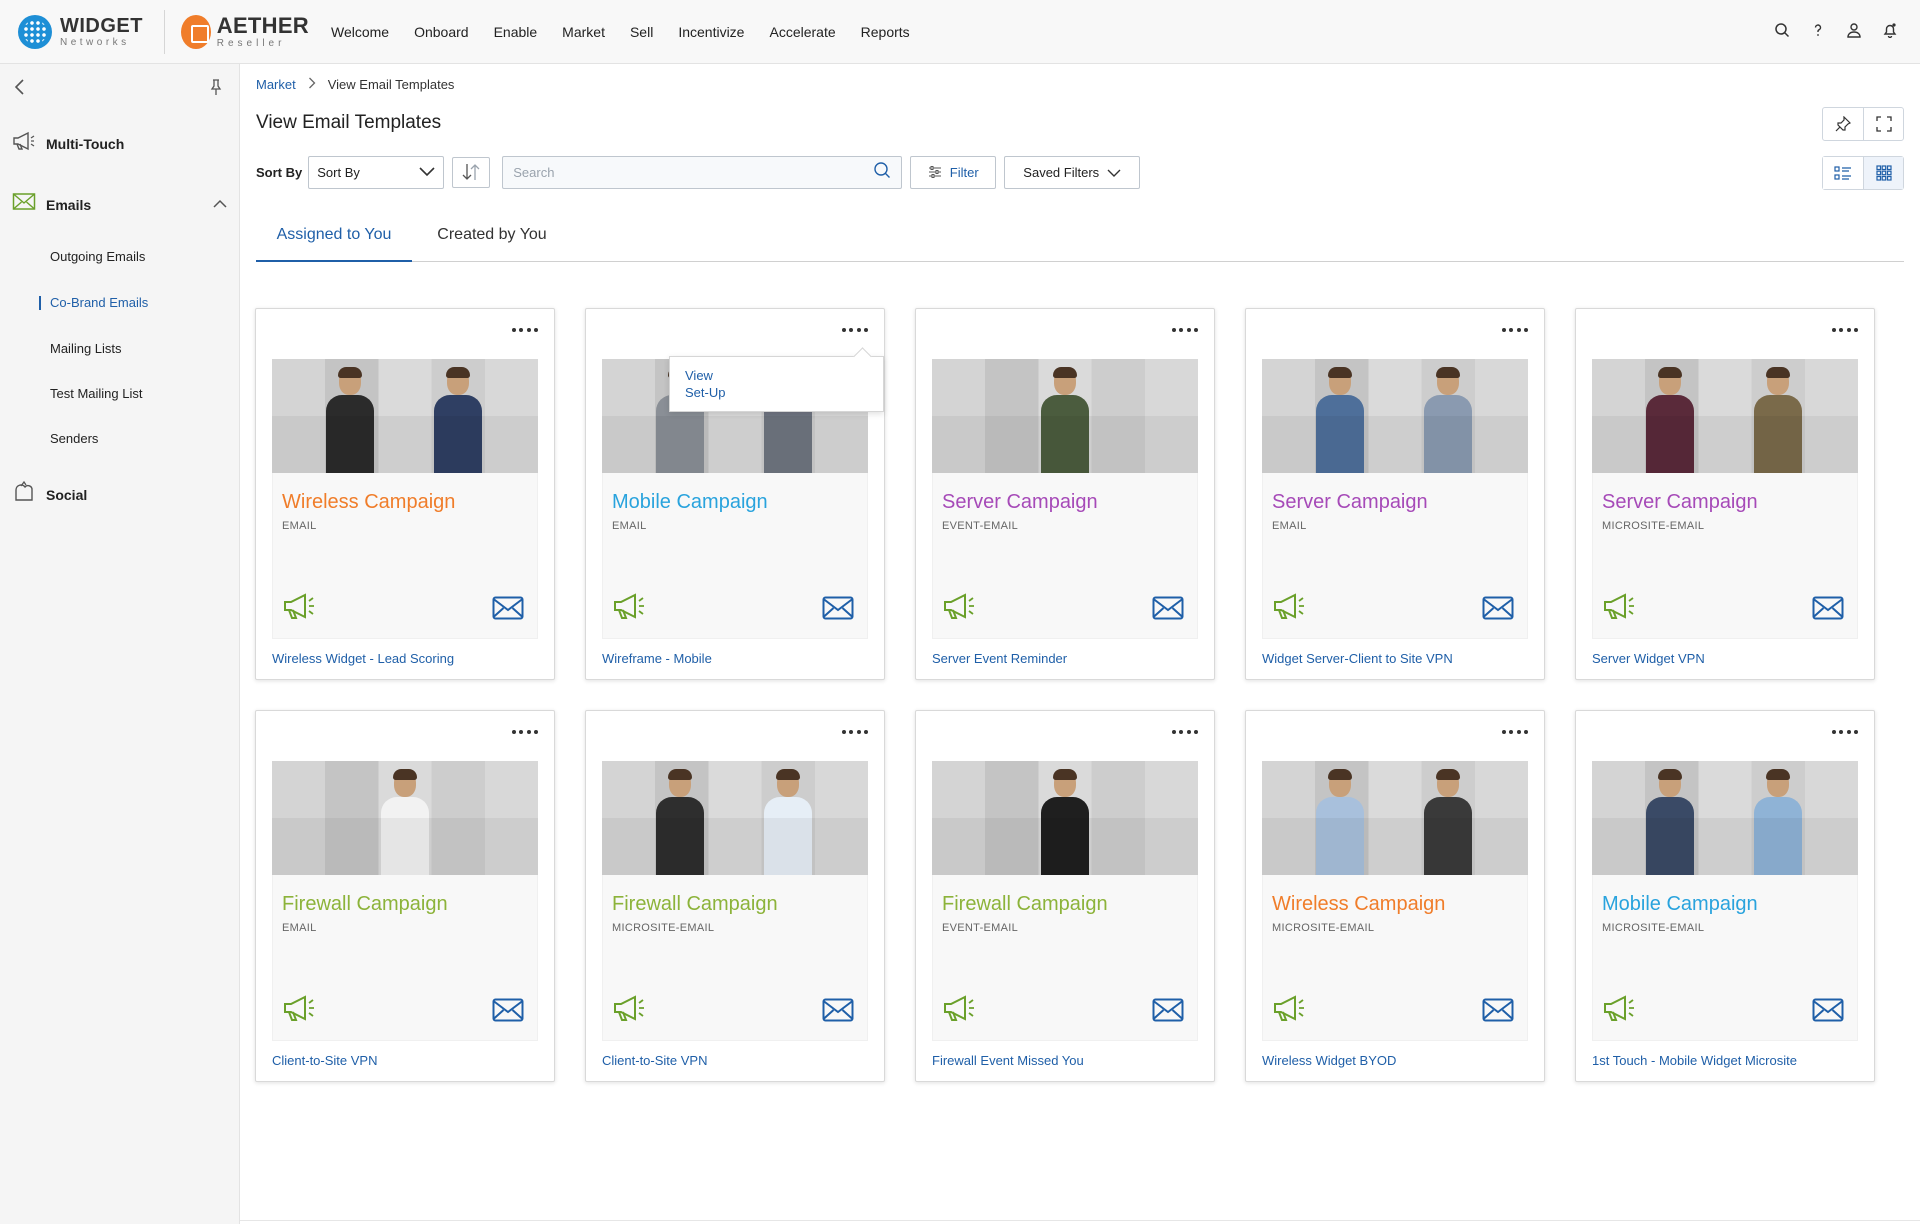  I want to click on template-name-link: Server Widget VPN, so click(1648, 658).